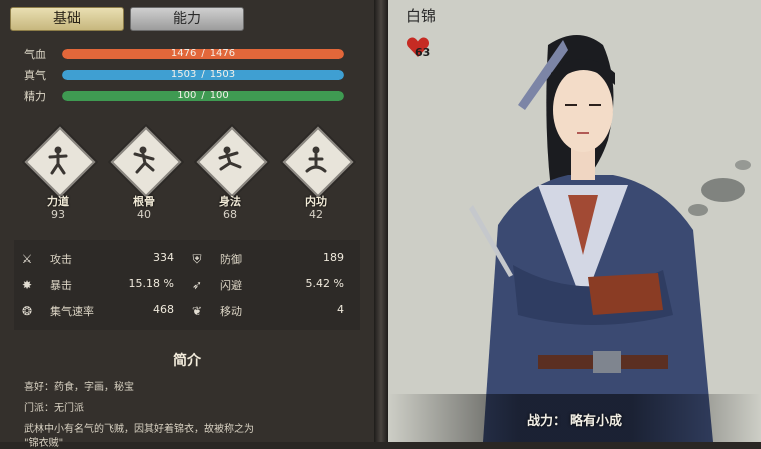 This screenshot has height=449, width=761. Describe the element at coordinates (72, 311) in the screenshot. I see `stat-label: 集气速率` at that location.